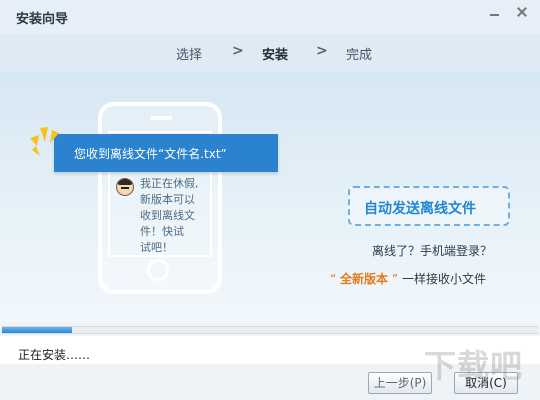 The height and width of the screenshot is (400, 540). Describe the element at coordinates (395, 279) in the screenshot. I see `close-quote: ”` at that location.